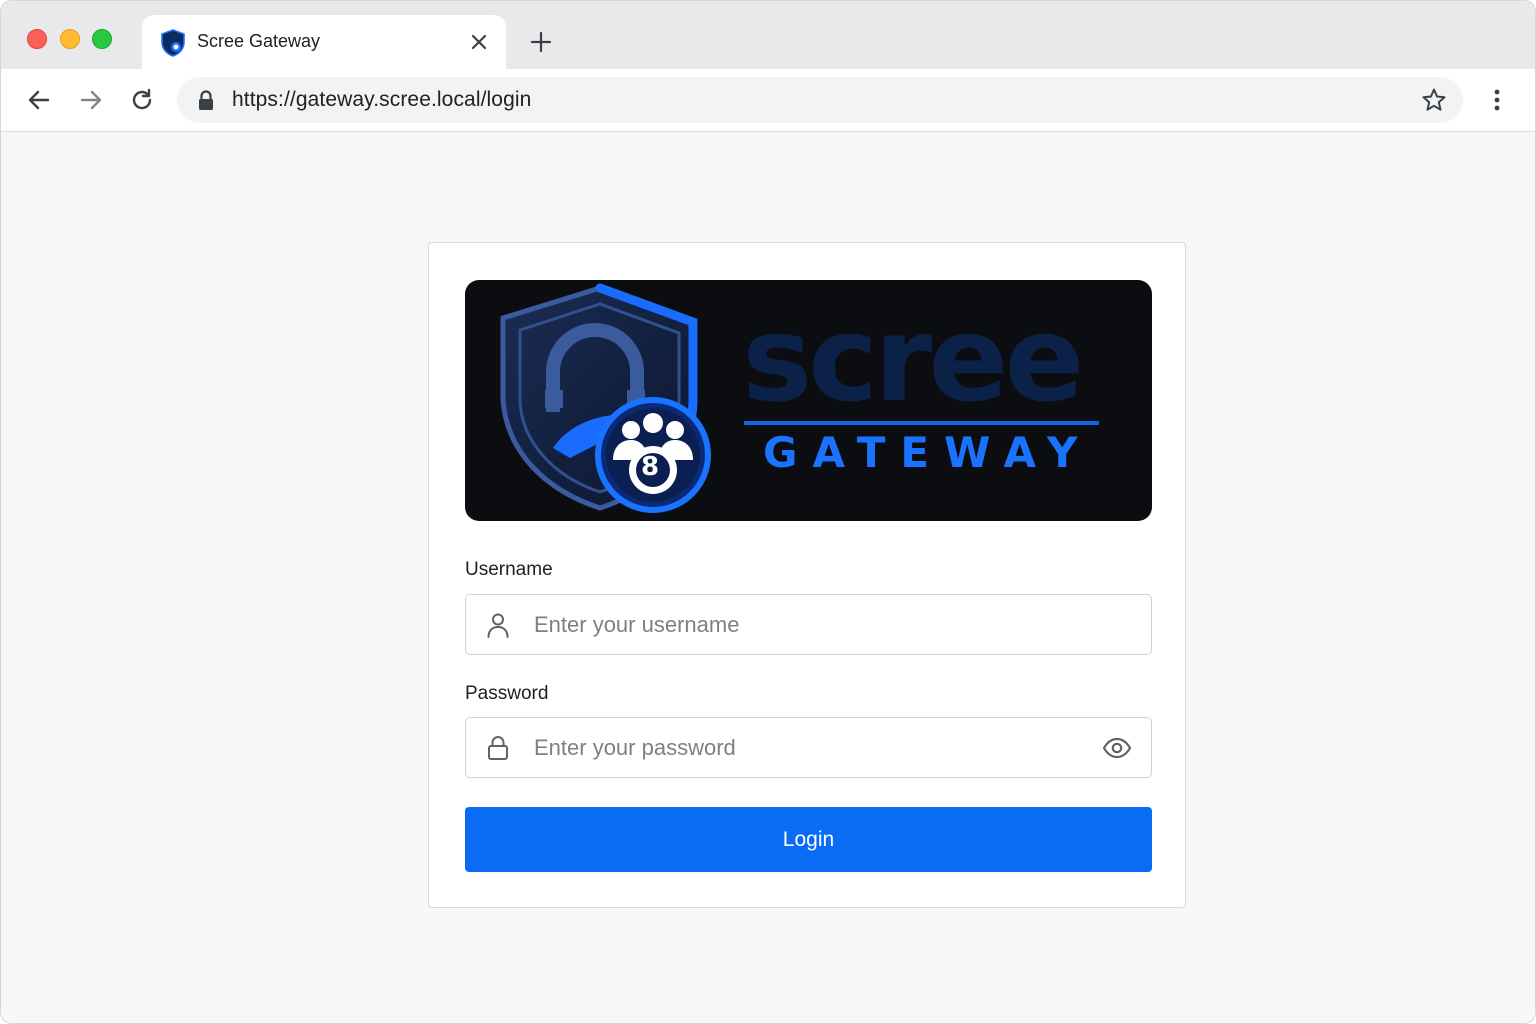  I want to click on username-field-box, so click(808, 624).